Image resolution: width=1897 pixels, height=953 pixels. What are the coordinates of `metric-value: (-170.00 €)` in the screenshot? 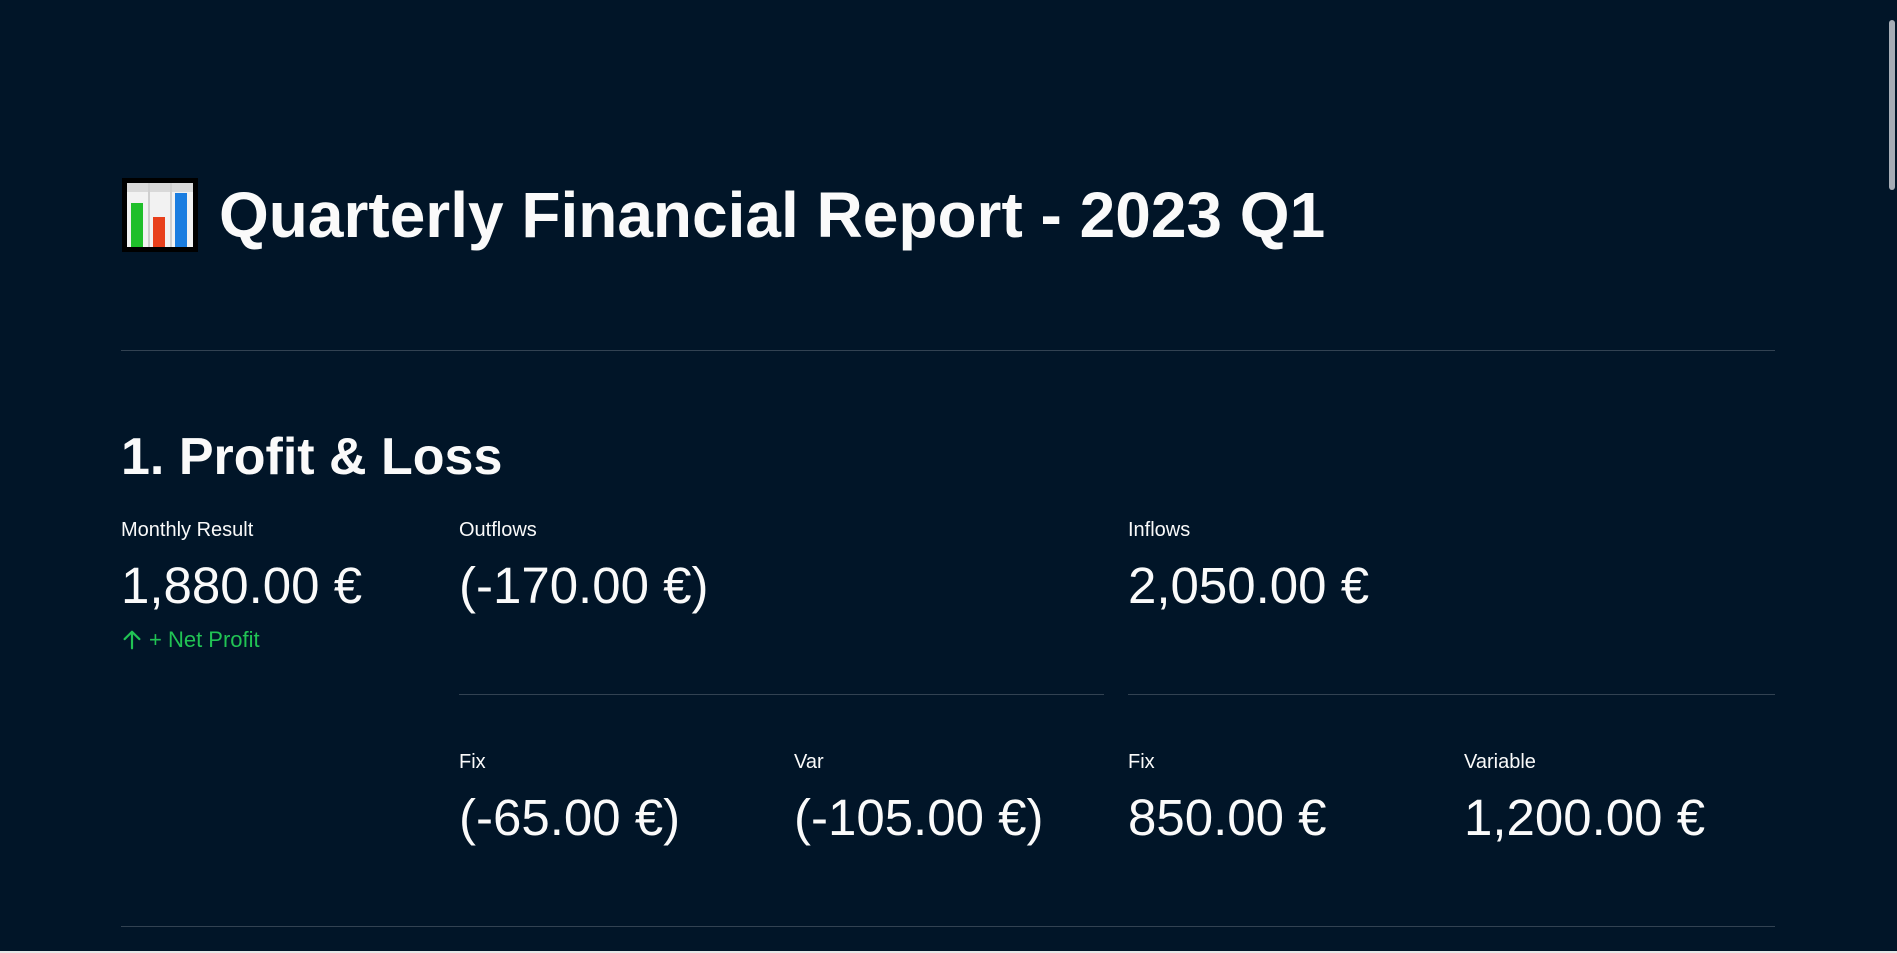 It's located at (584, 585).